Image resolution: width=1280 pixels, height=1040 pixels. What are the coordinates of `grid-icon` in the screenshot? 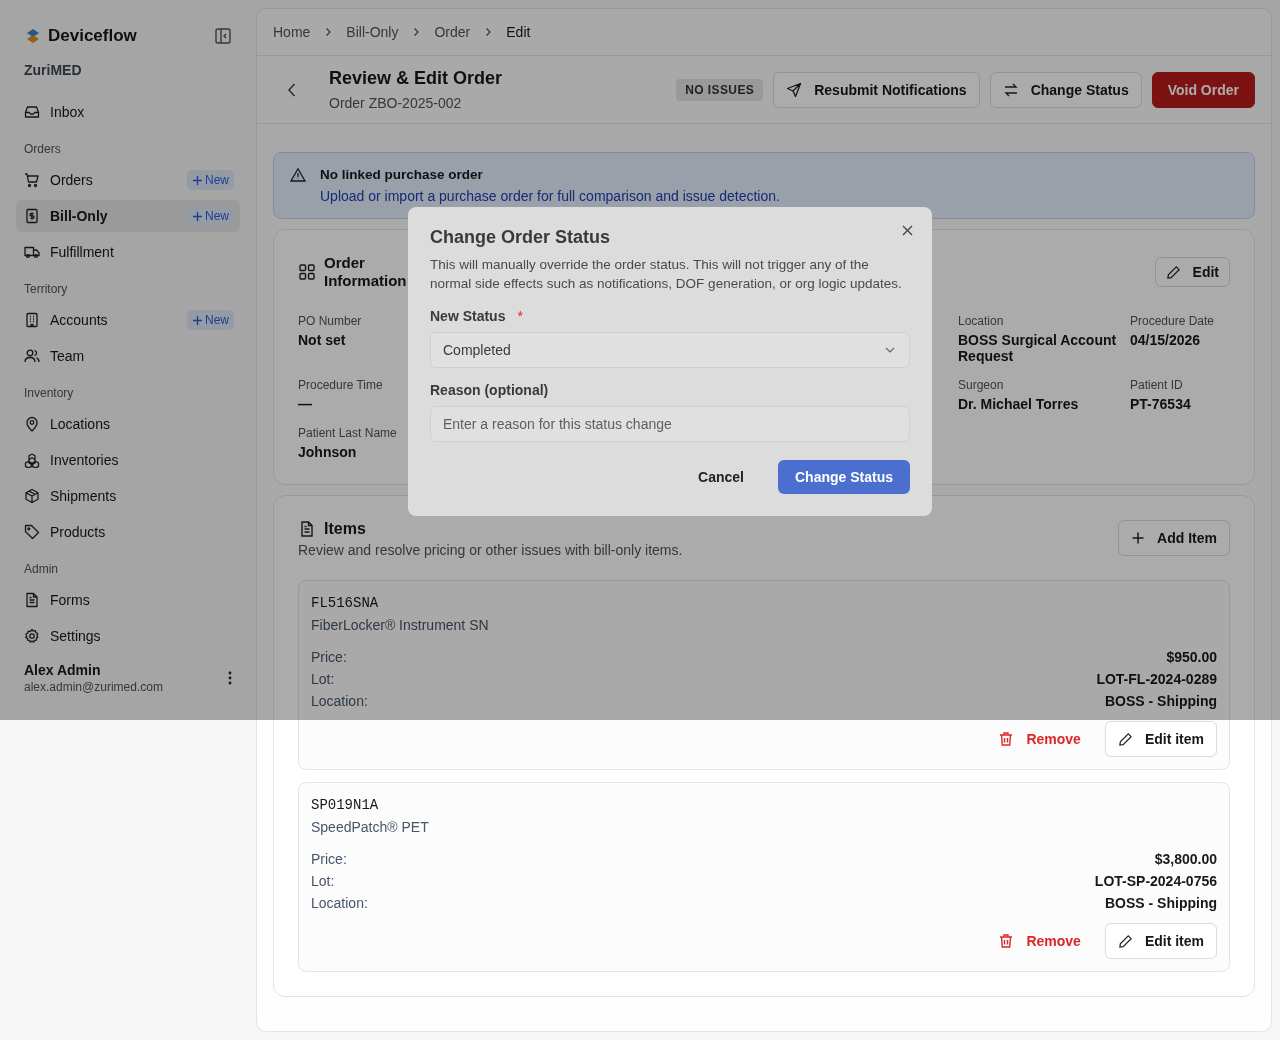 It's located at (307, 272).